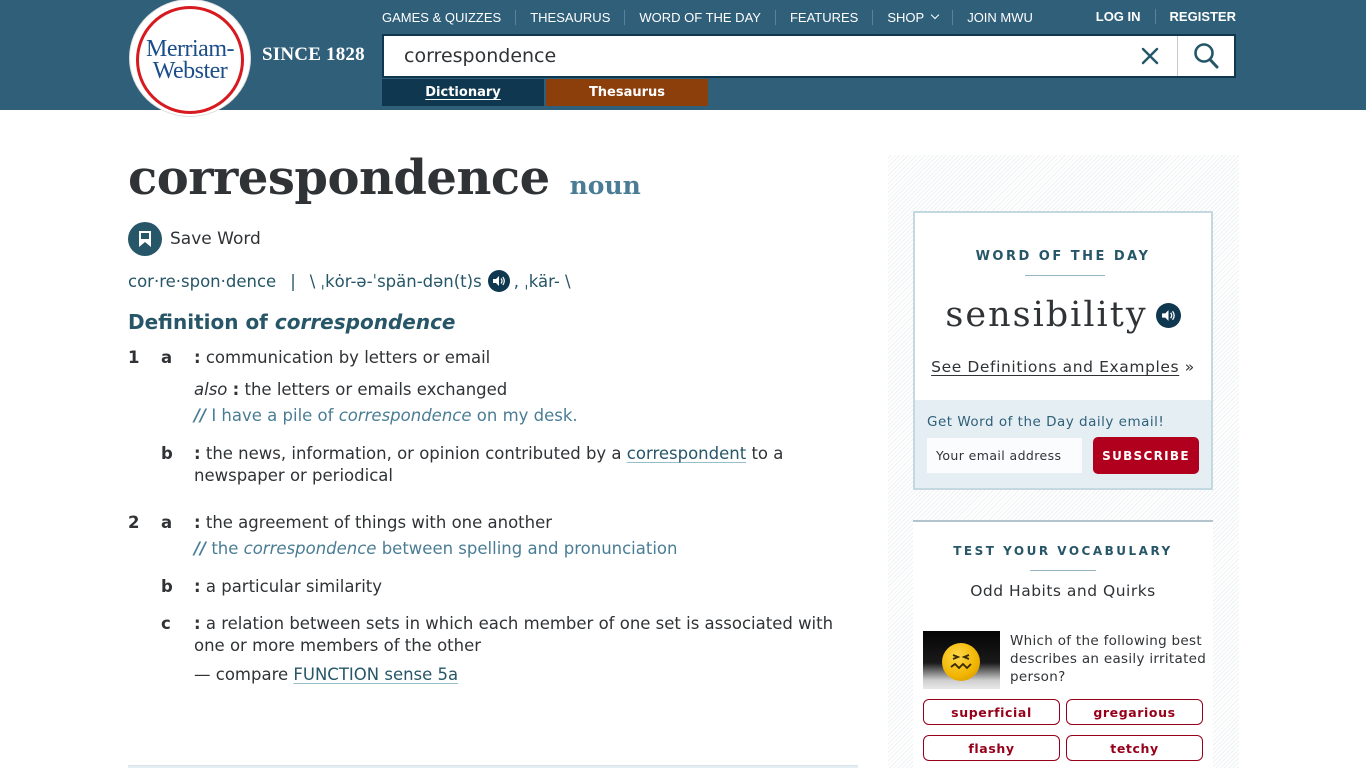  Describe the element at coordinates (190, 49) in the screenshot. I see `logo-text-line1: Merriam-` at that location.